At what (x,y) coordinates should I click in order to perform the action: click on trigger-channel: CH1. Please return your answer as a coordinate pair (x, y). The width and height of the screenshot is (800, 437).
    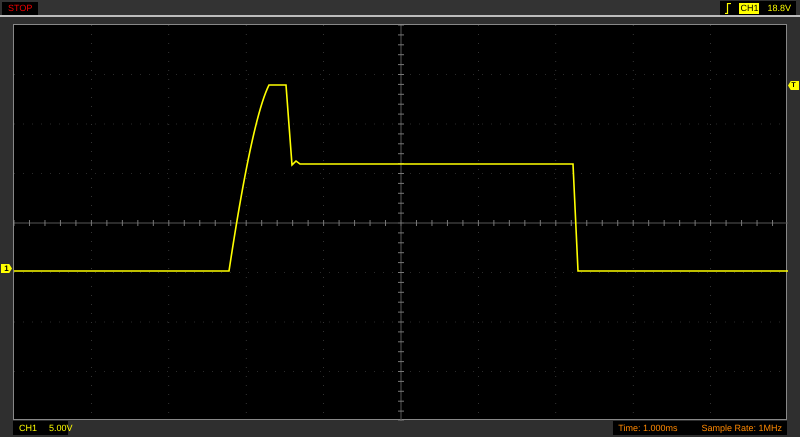
    Looking at the image, I should click on (749, 8).